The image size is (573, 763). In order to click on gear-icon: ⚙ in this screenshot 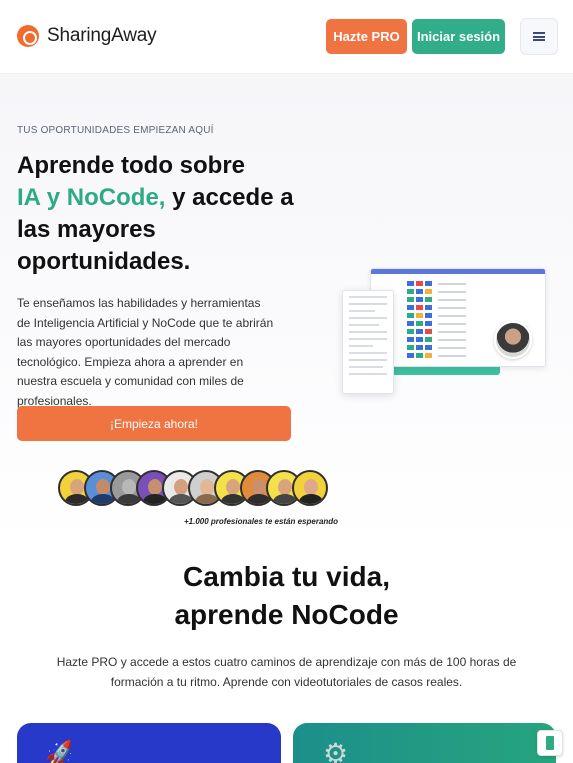, I will do `click(336, 750)`.